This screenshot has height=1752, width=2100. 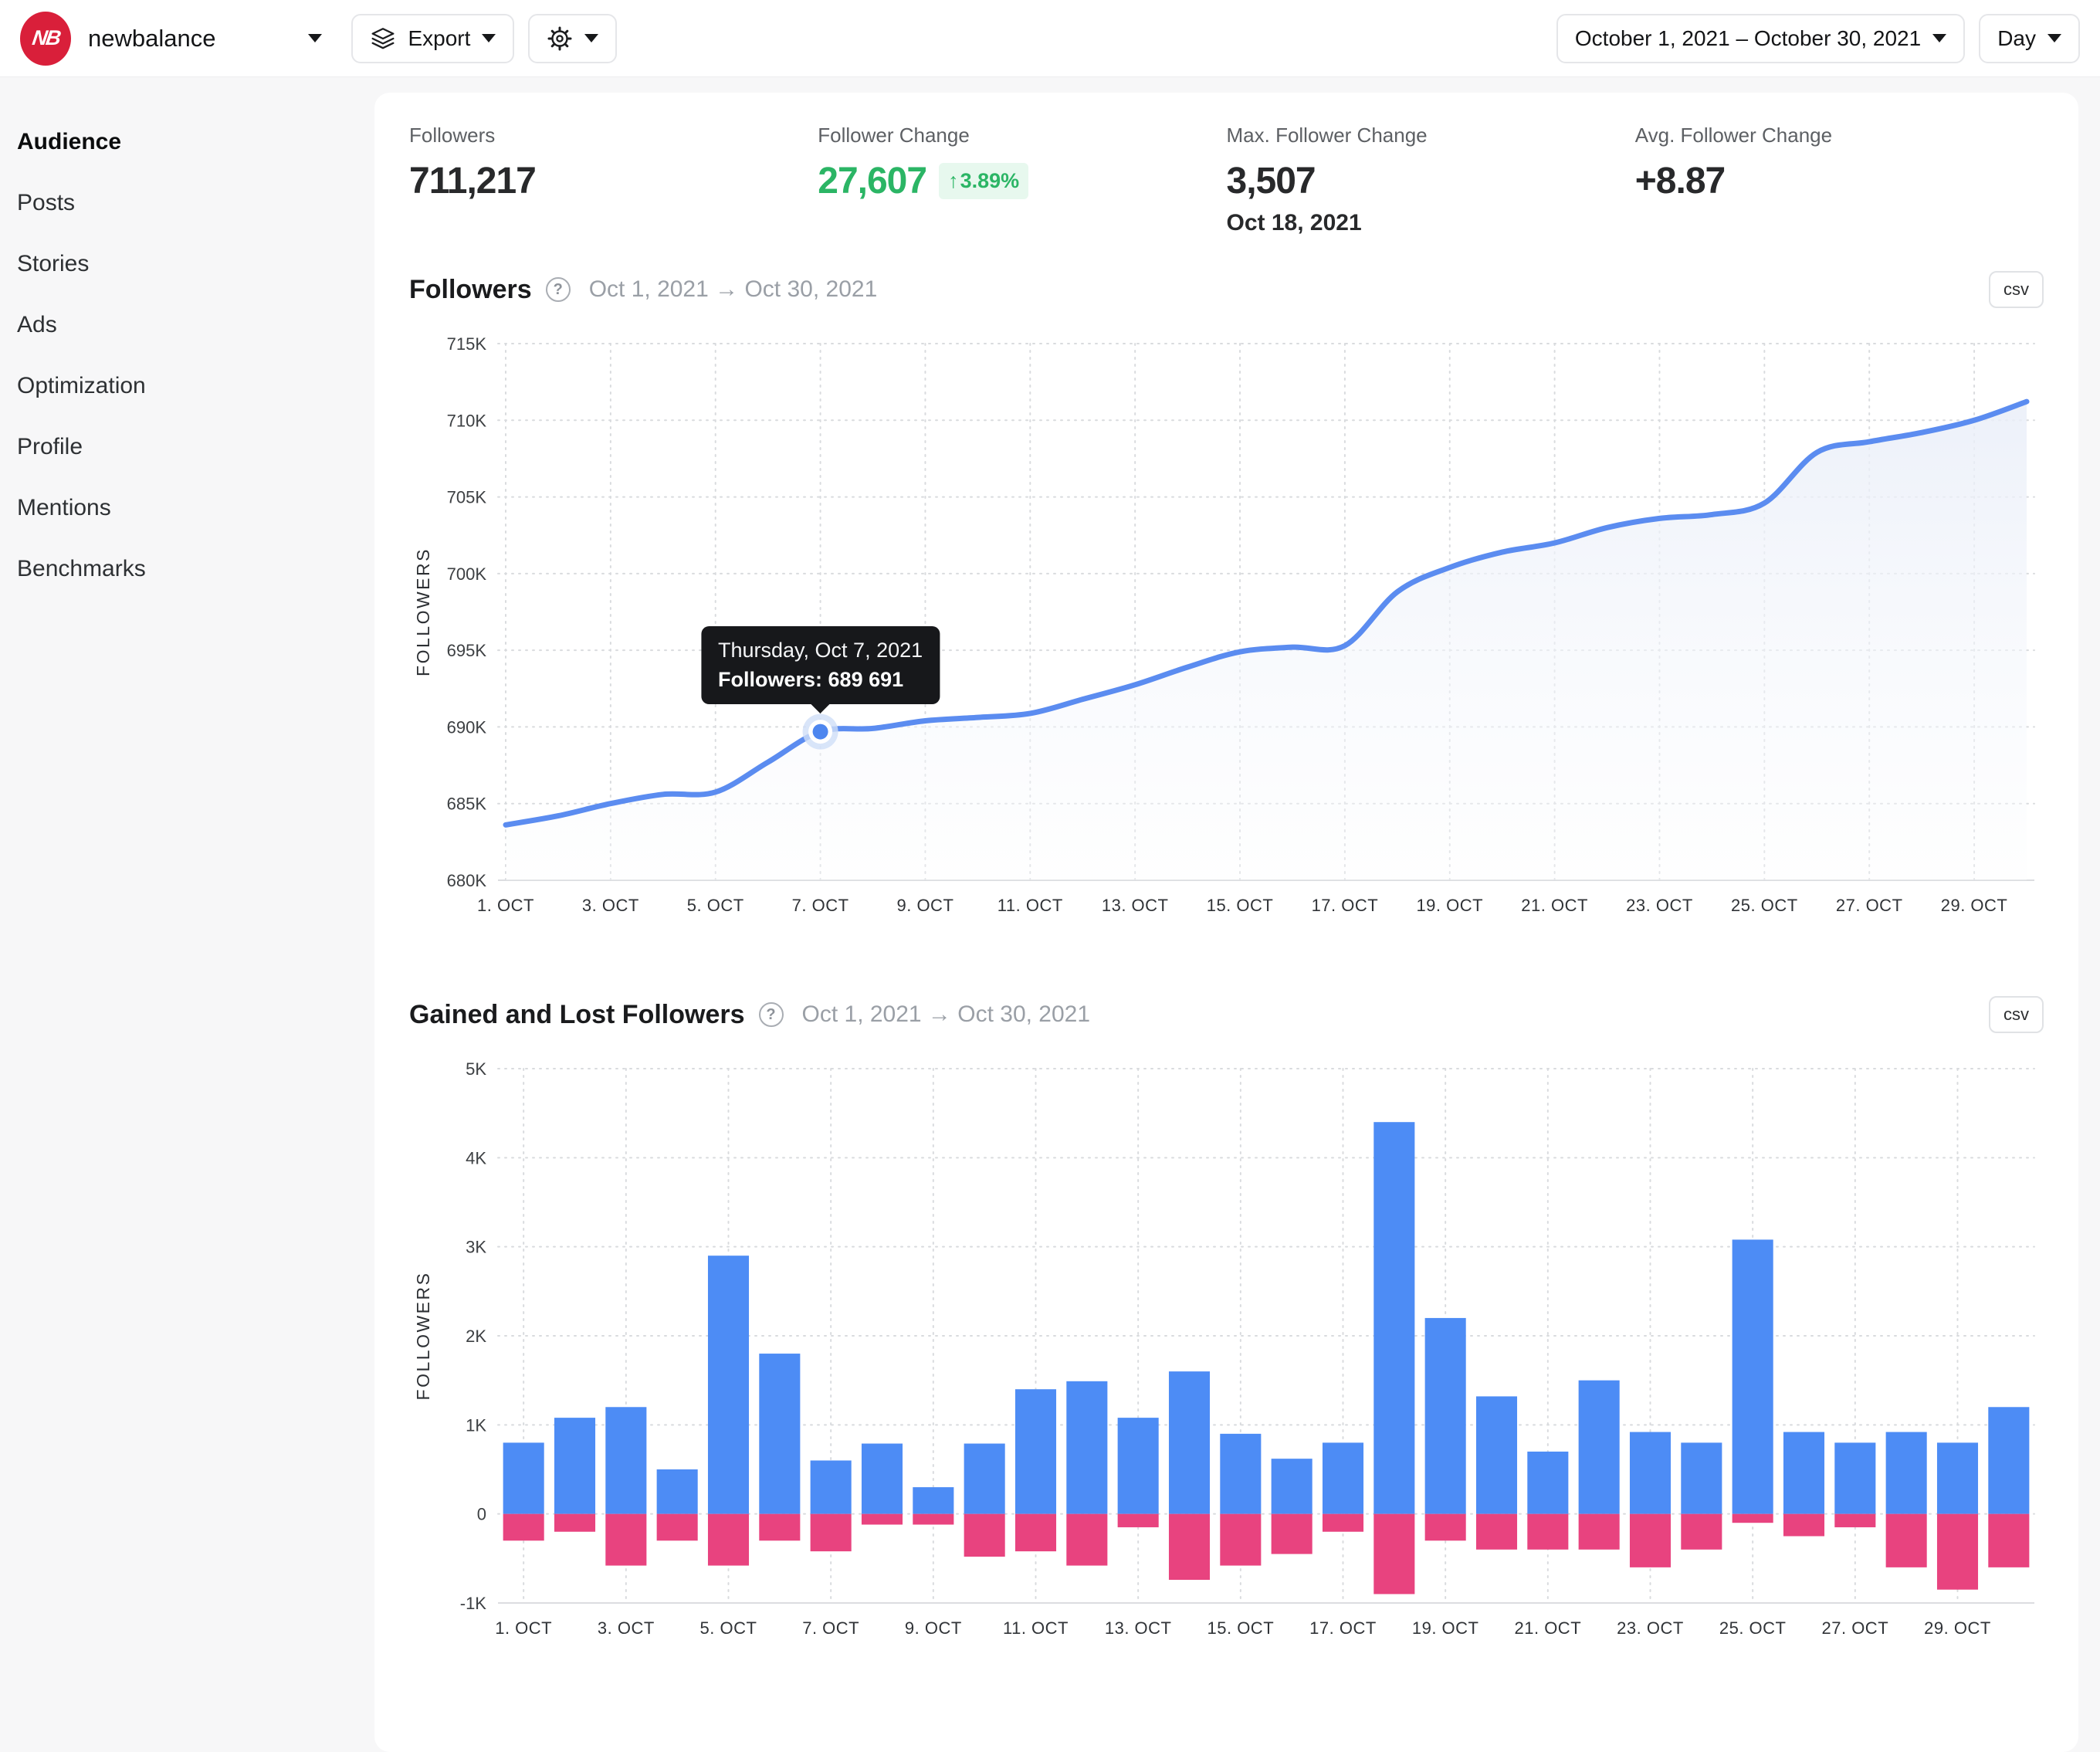 What do you see at coordinates (471, 289) in the screenshot?
I see `section-title: Followers` at bounding box center [471, 289].